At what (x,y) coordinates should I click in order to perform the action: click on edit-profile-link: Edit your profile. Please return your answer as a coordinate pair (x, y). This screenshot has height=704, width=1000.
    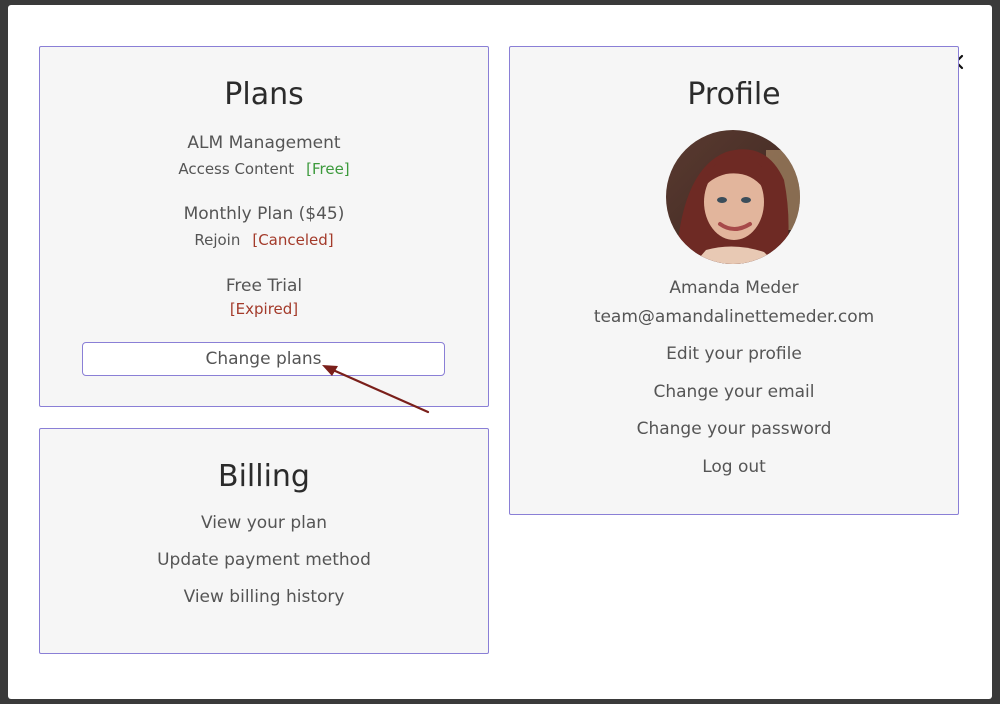
    Looking at the image, I should click on (734, 354).